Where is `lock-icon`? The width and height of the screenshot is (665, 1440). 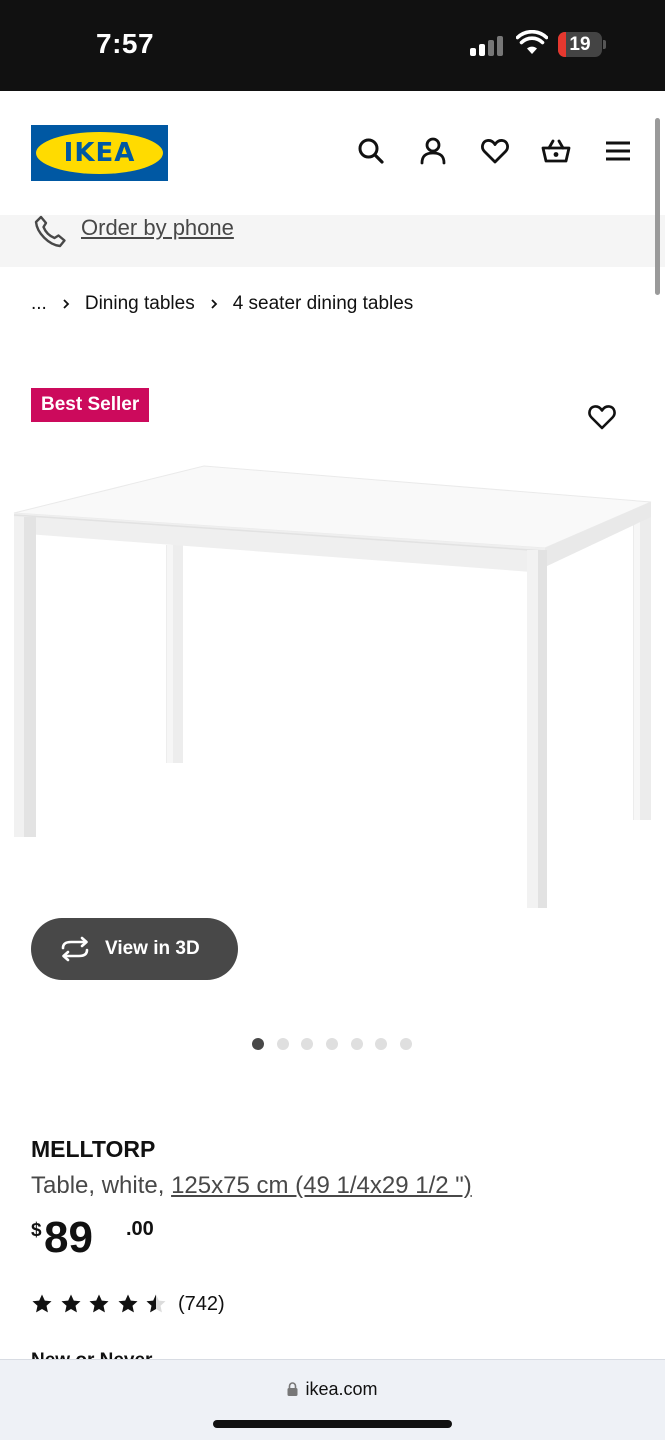 lock-icon is located at coordinates (292, 1389).